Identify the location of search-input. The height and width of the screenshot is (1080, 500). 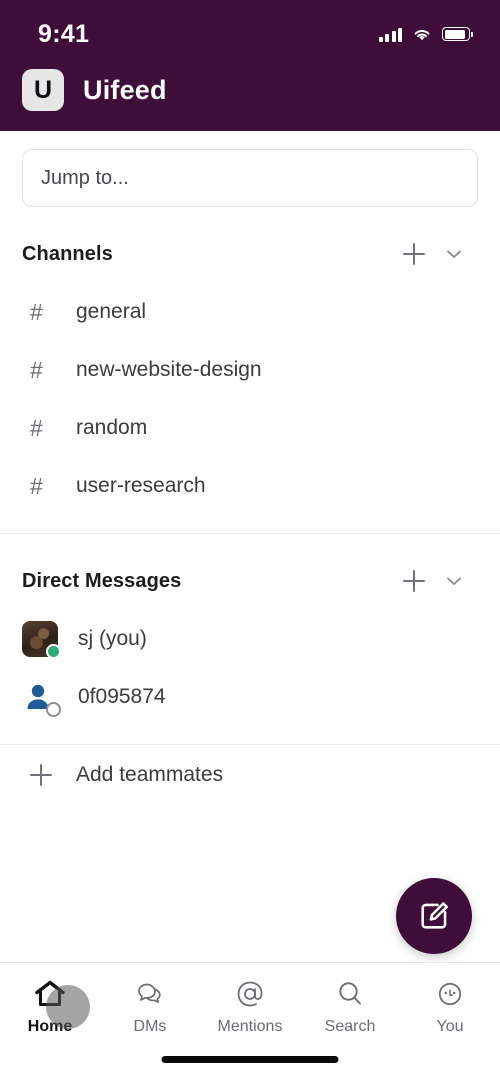
(250, 178).